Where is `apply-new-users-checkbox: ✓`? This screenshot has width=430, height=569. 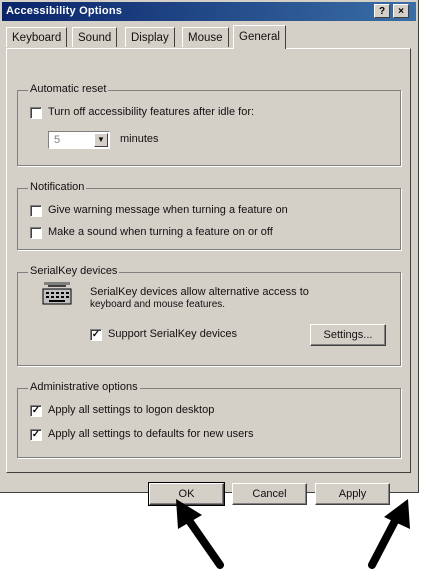
apply-new-users-checkbox: ✓ is located at coordinates (36, 435).